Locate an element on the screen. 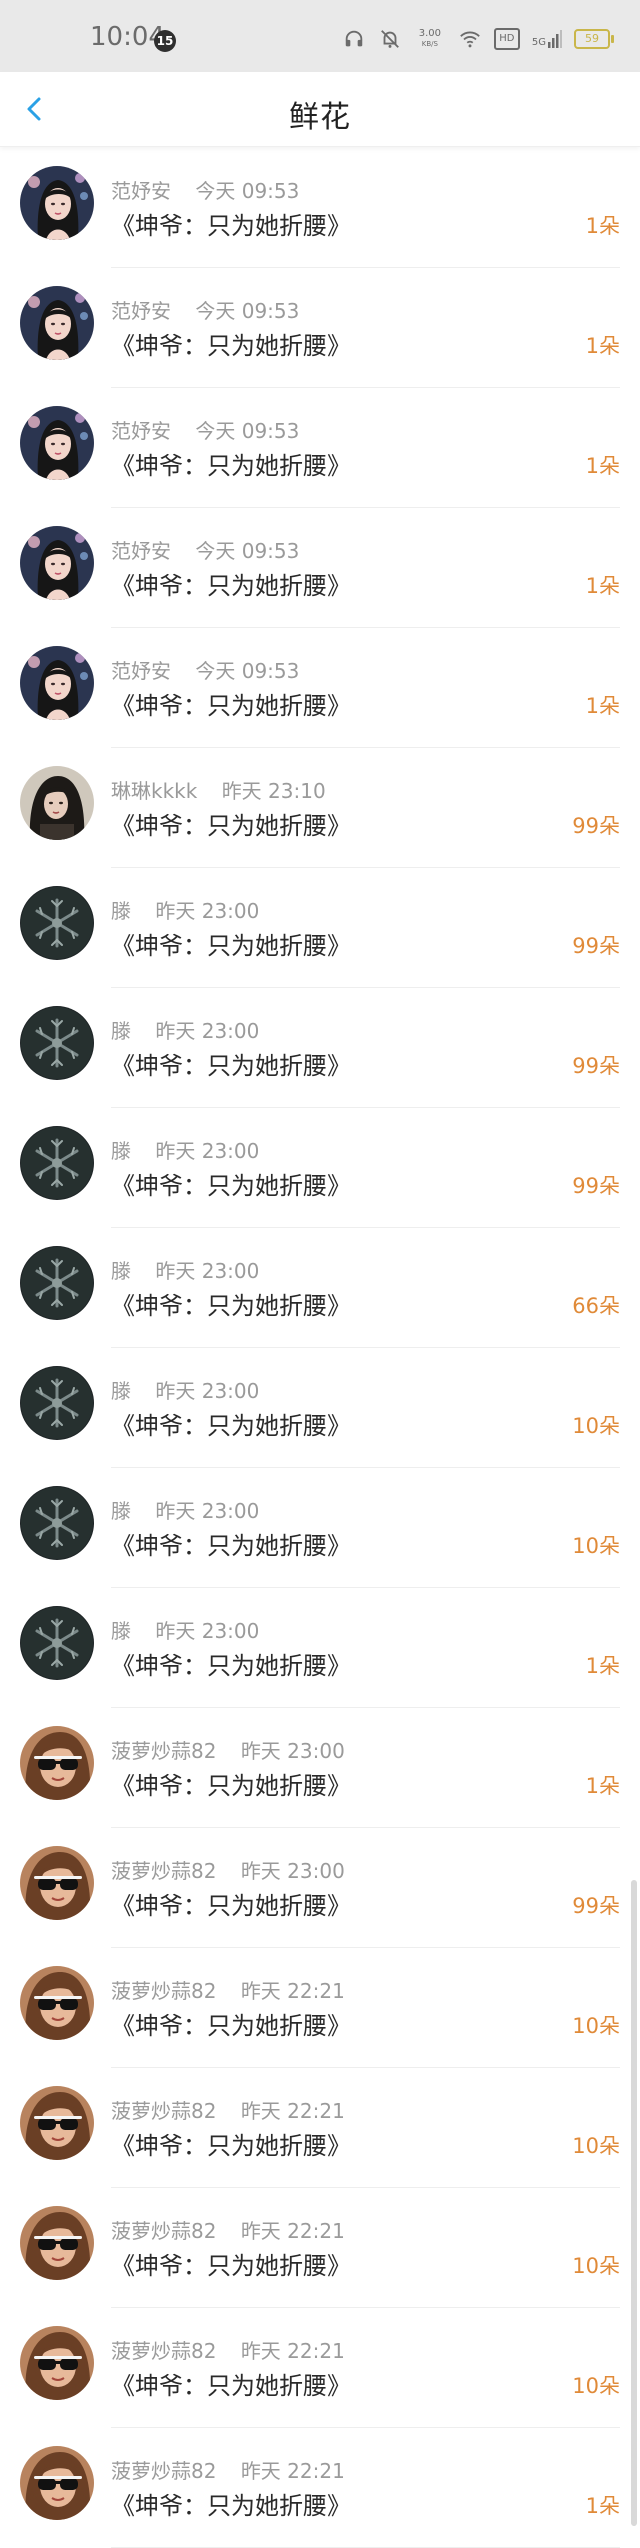 The image size is (640, 2548). signal-group: 5G is located at coordinates (547, 39).